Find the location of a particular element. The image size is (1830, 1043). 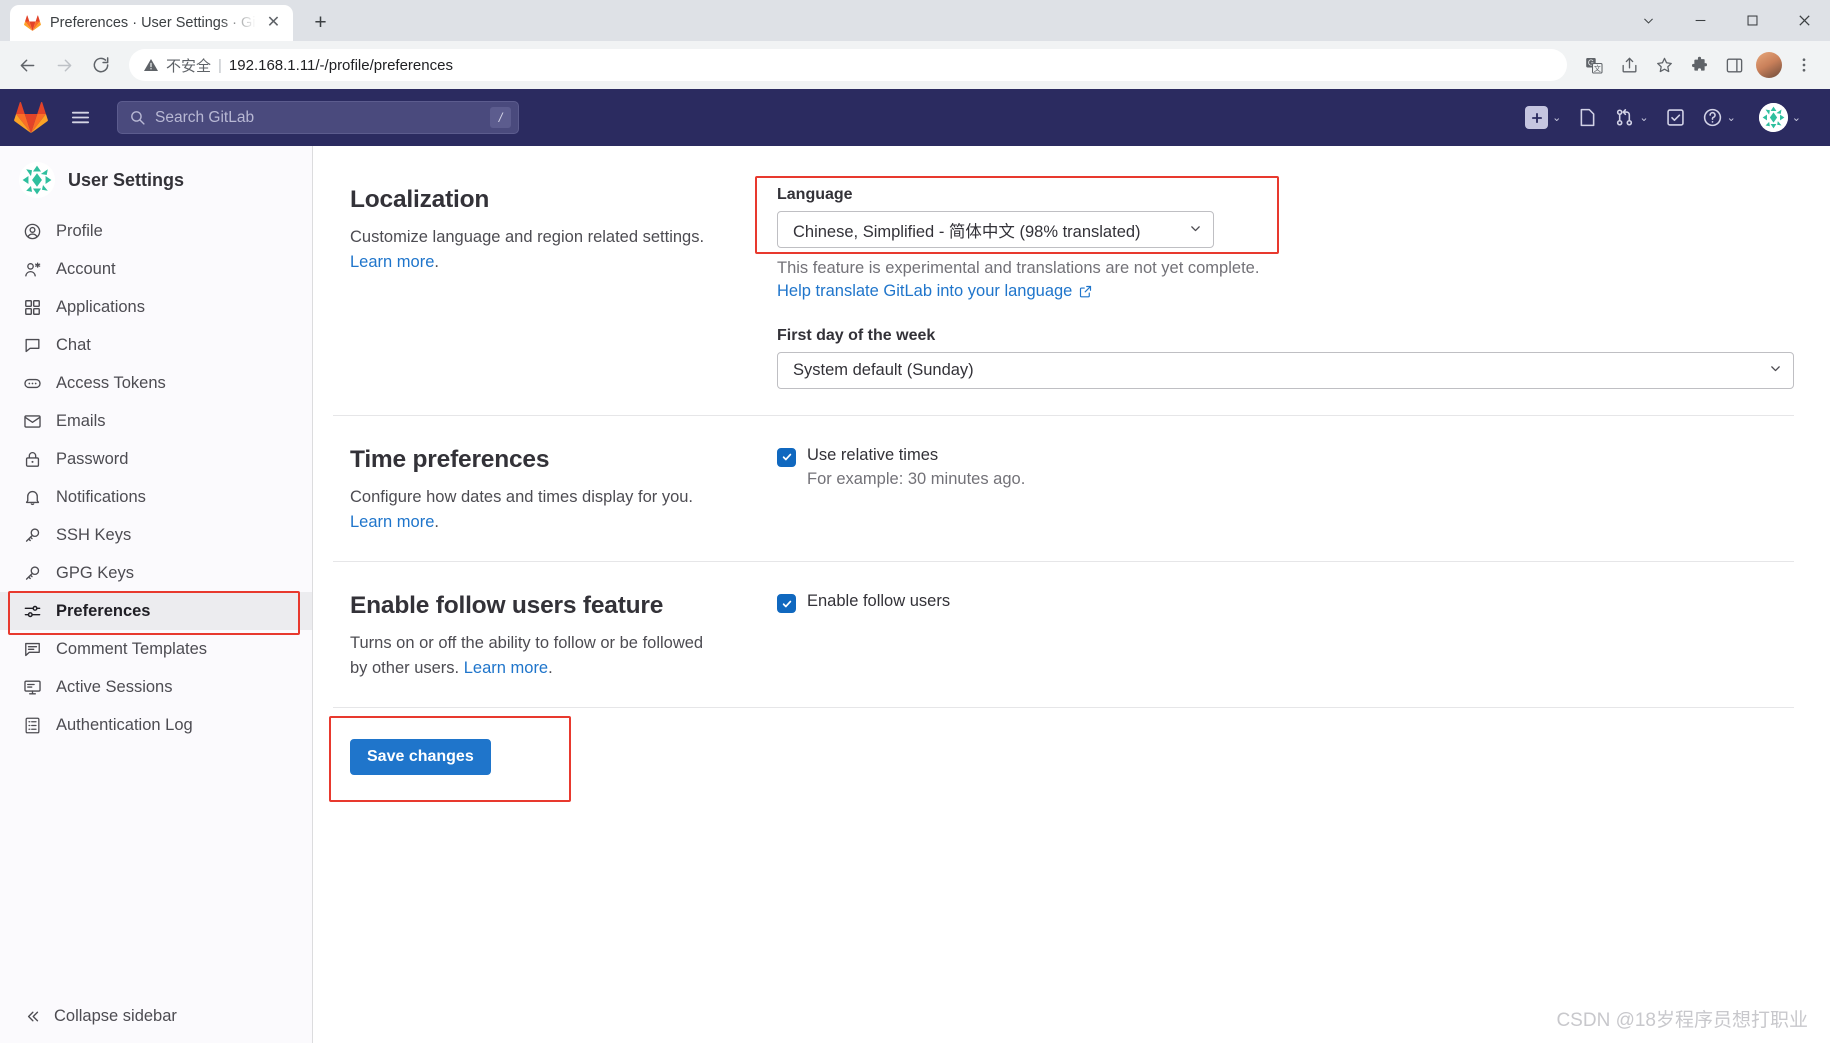

annotation-box-preferences is located at coordinates (154, 613).